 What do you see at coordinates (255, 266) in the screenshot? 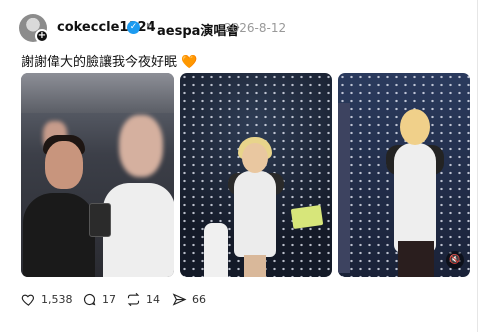
I see `performer-legs` at bounding box center [255, 266].